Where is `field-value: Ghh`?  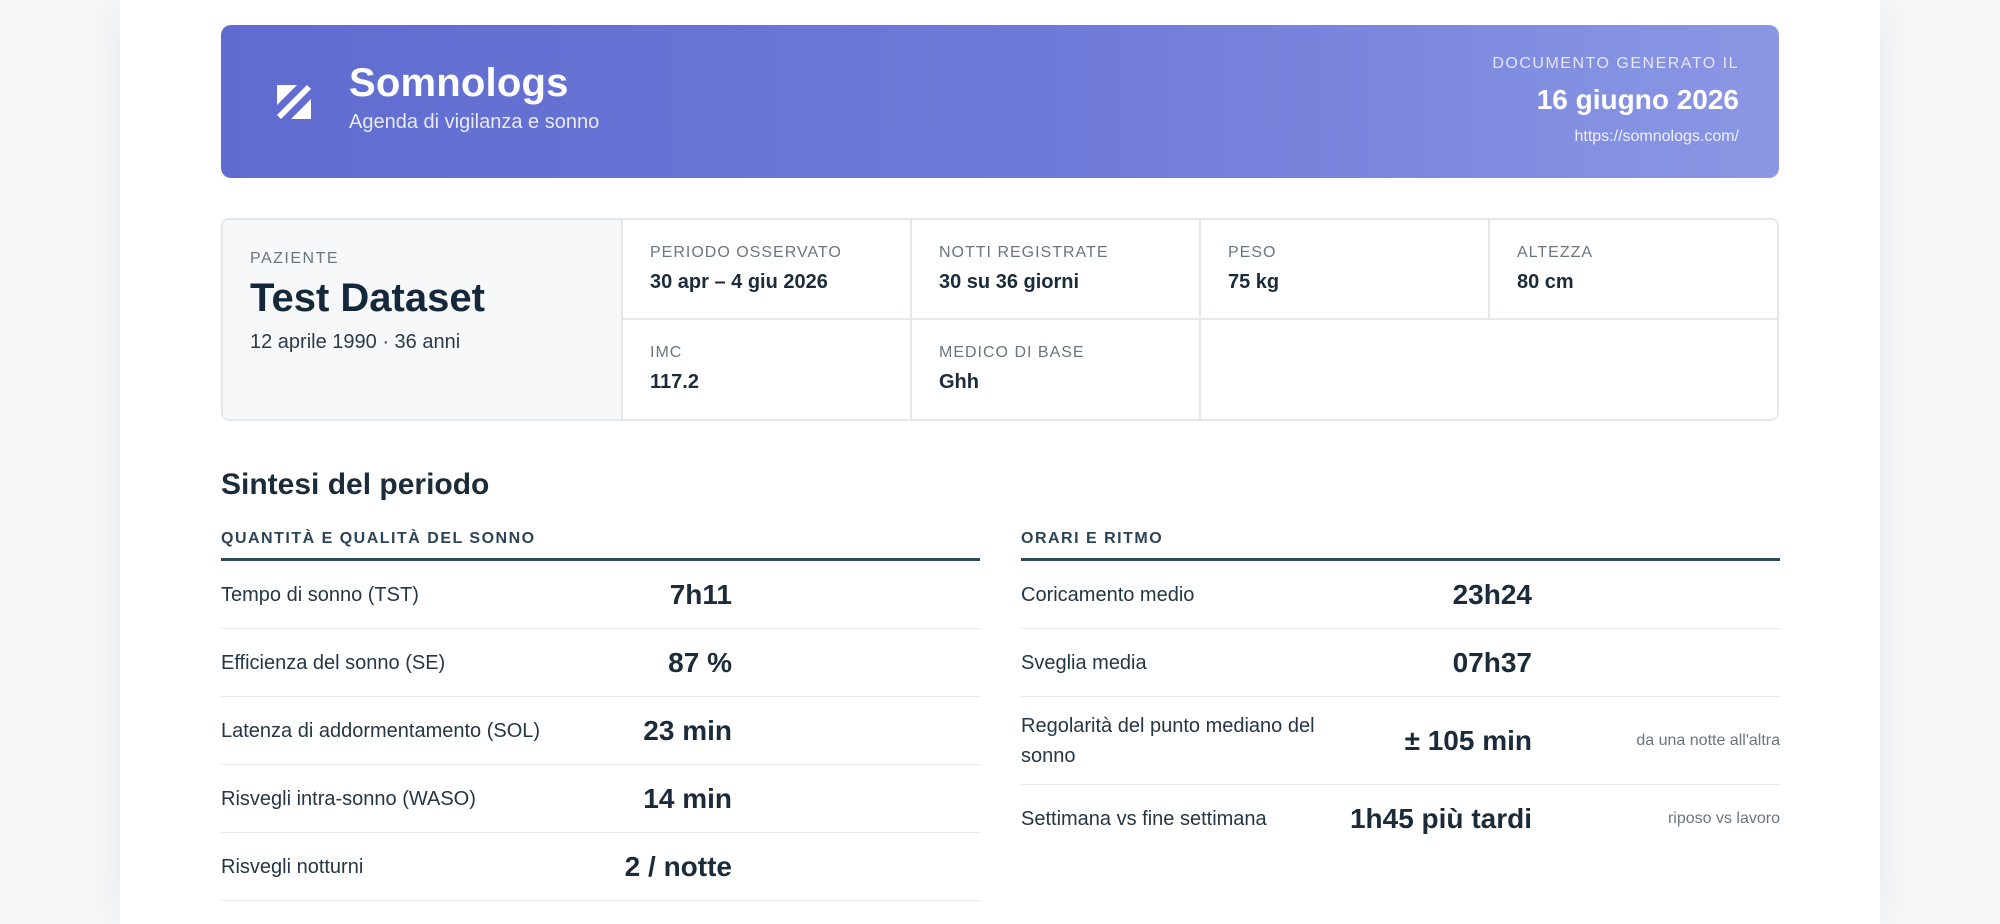
field-value: Ghh is located at coordinates (959, 382).